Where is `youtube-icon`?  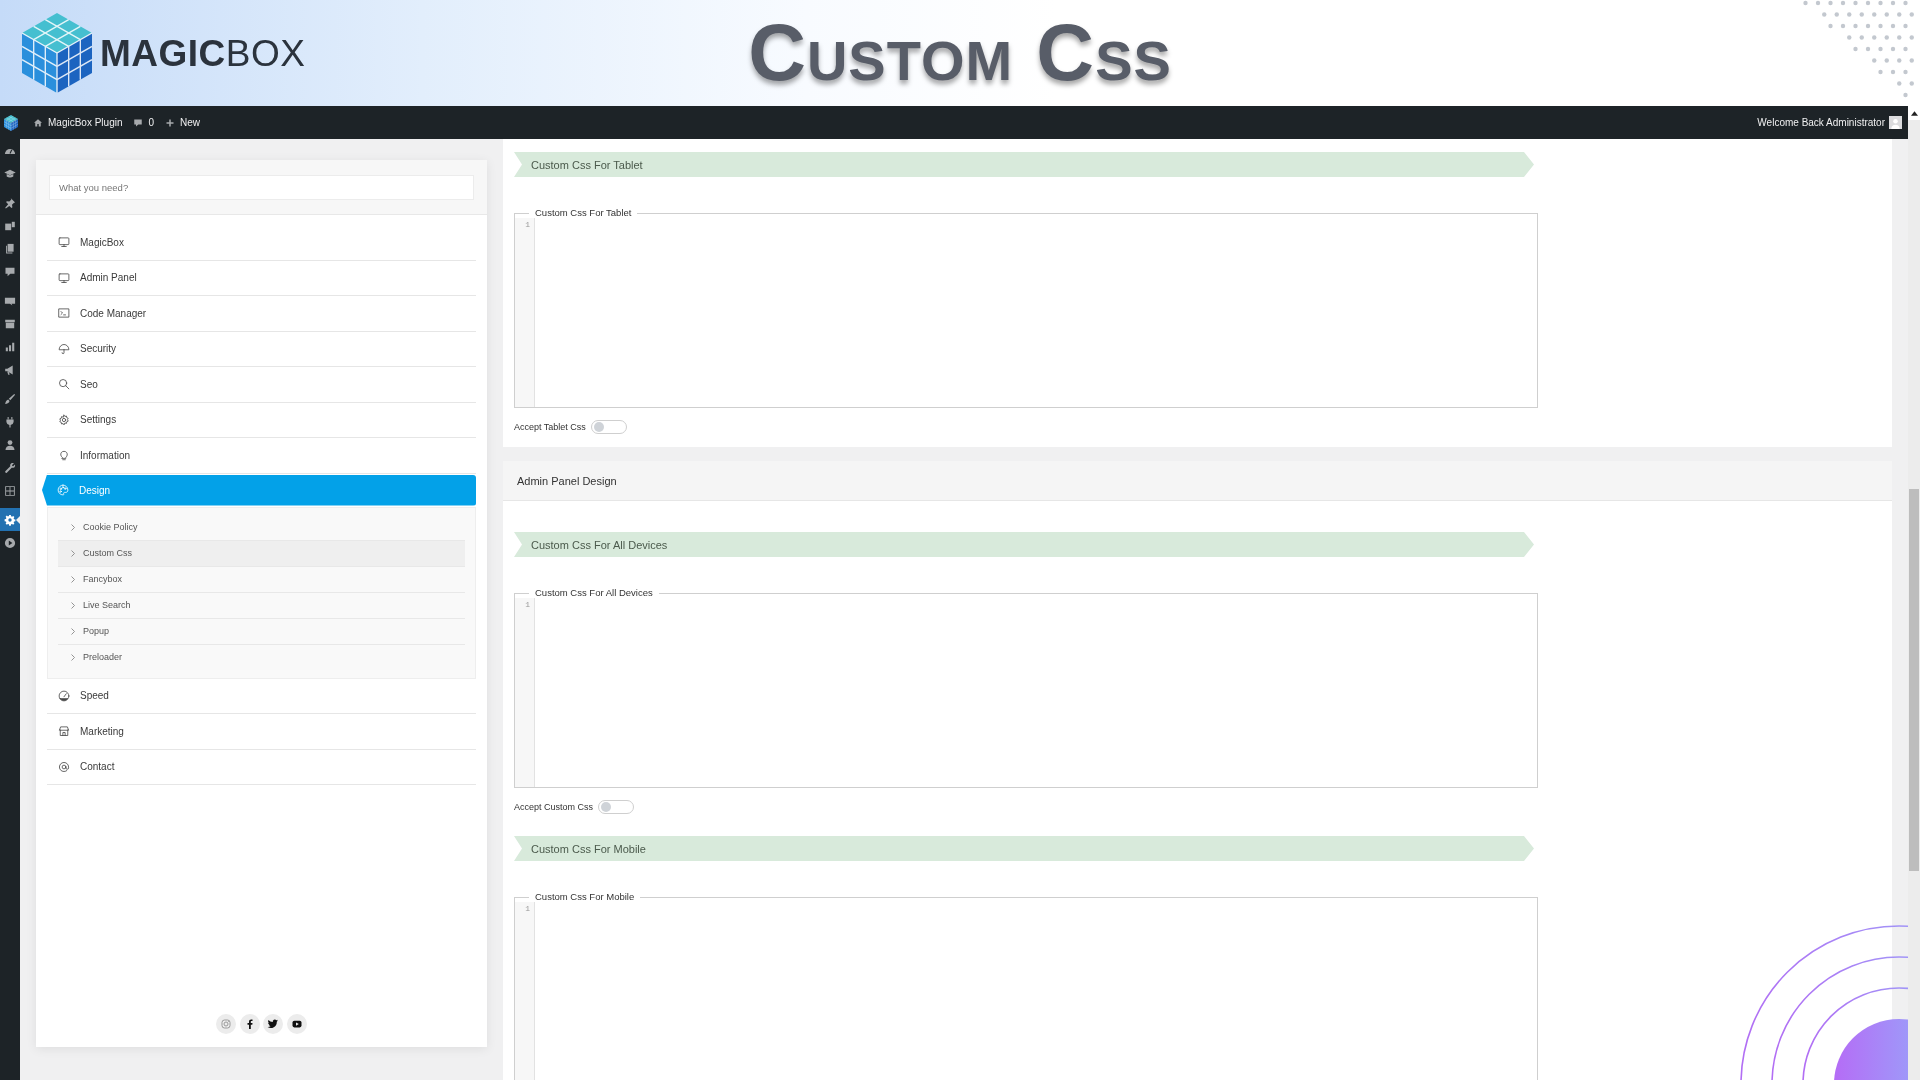 youtube-icon is located at coordinates (296, 1024).